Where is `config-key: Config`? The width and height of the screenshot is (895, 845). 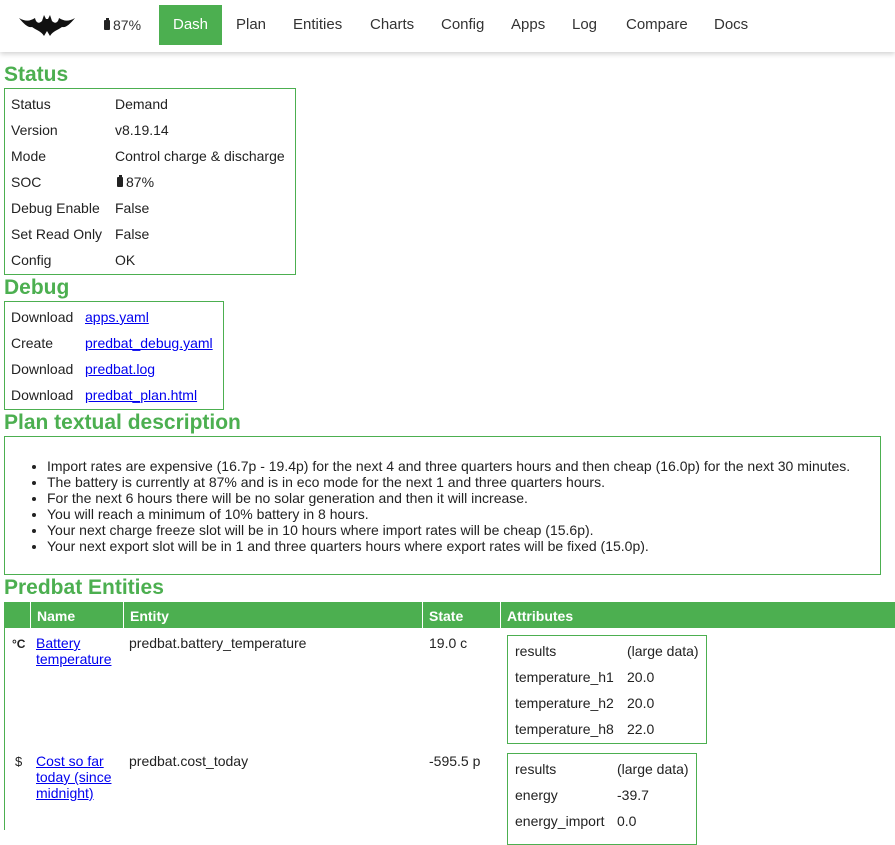
config-key: Config is located at coordinates (31, 260).